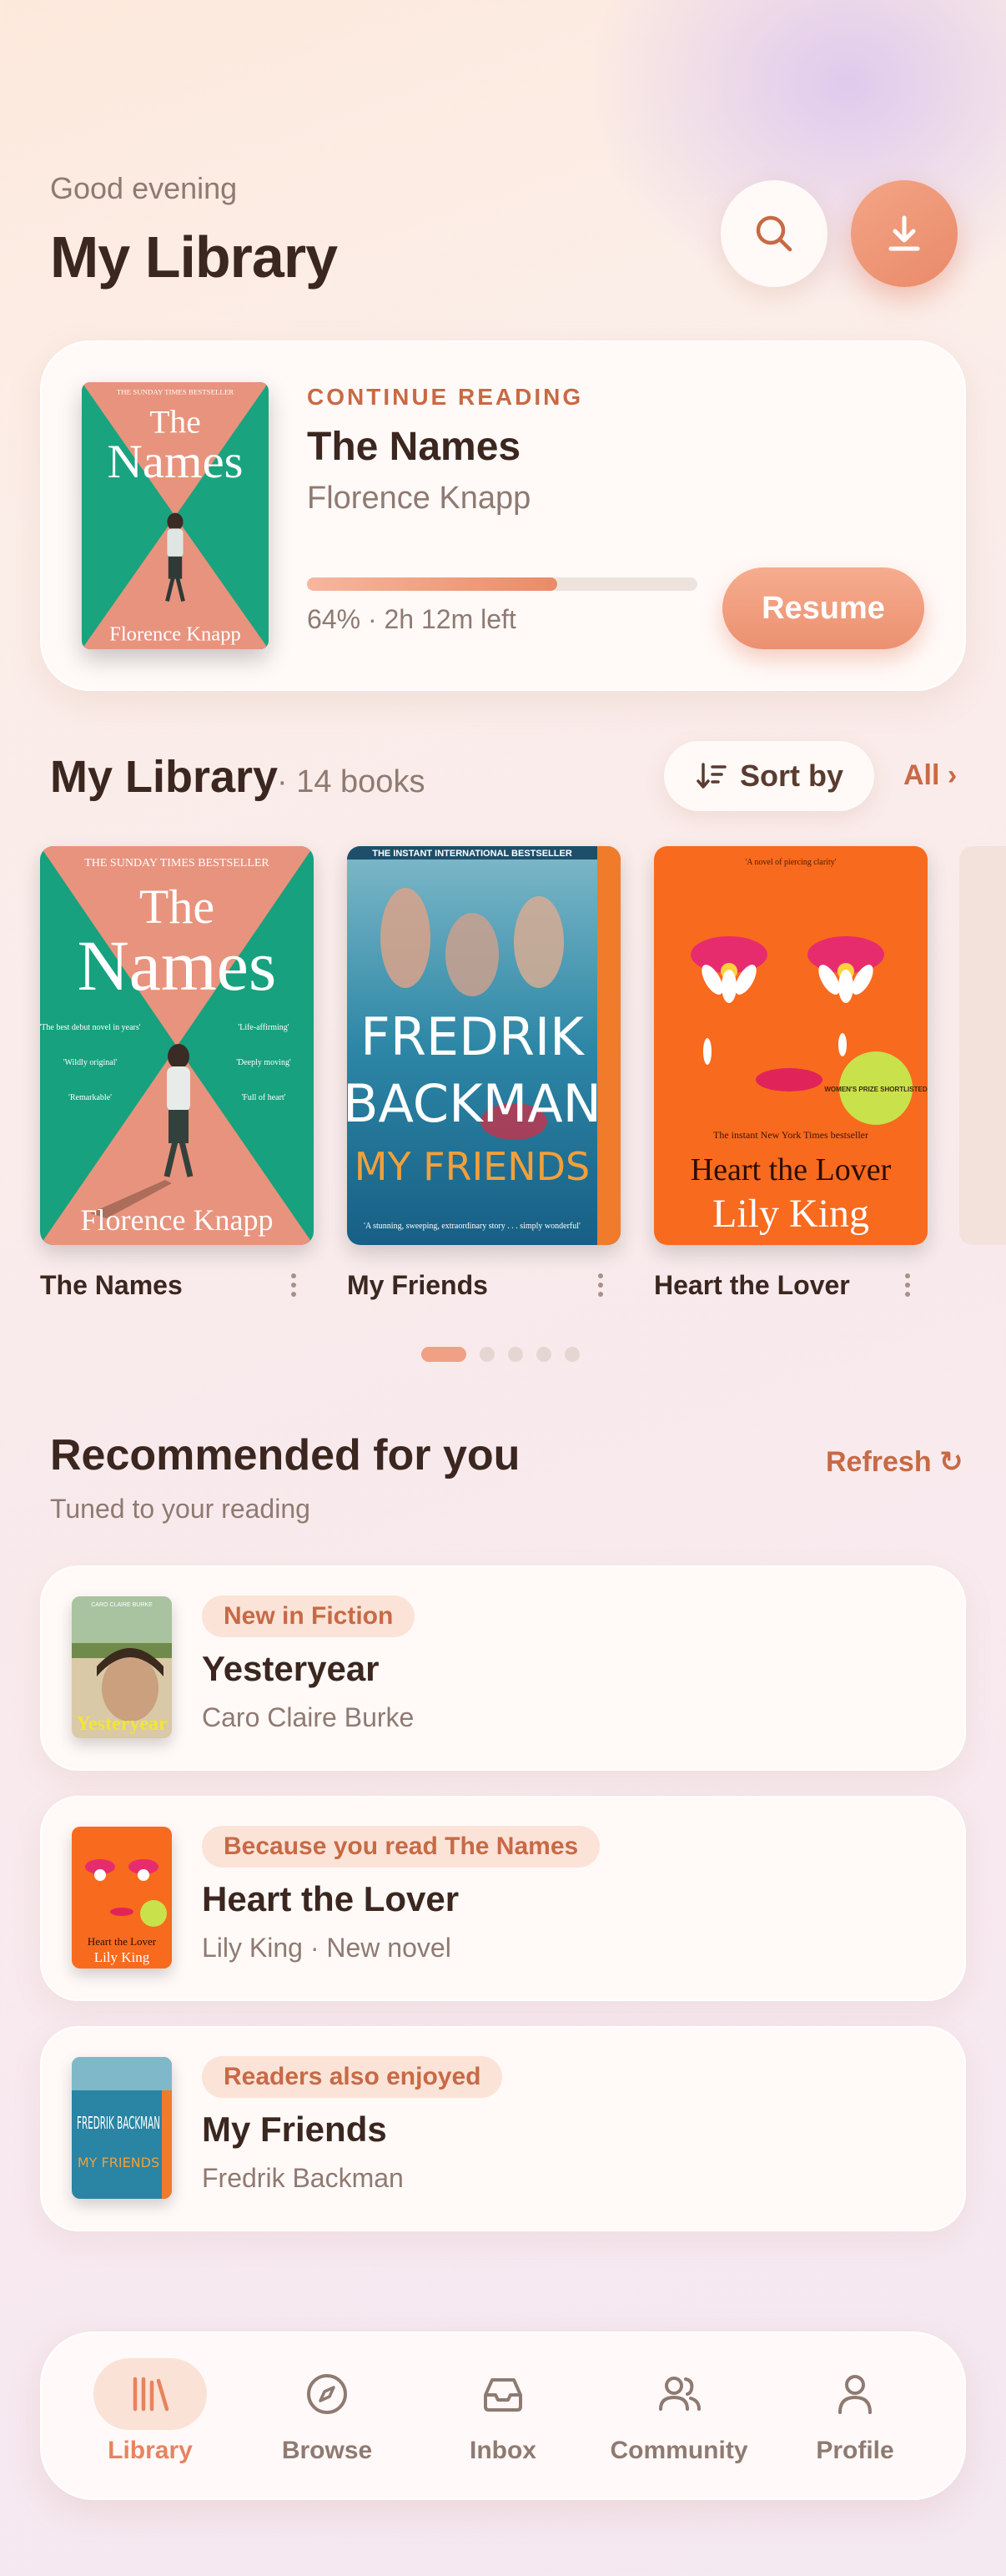 The width and height of the screenshot is (1006, 2576). I want to click on cover-author-1: FREDRIK, so click(472, 1037).